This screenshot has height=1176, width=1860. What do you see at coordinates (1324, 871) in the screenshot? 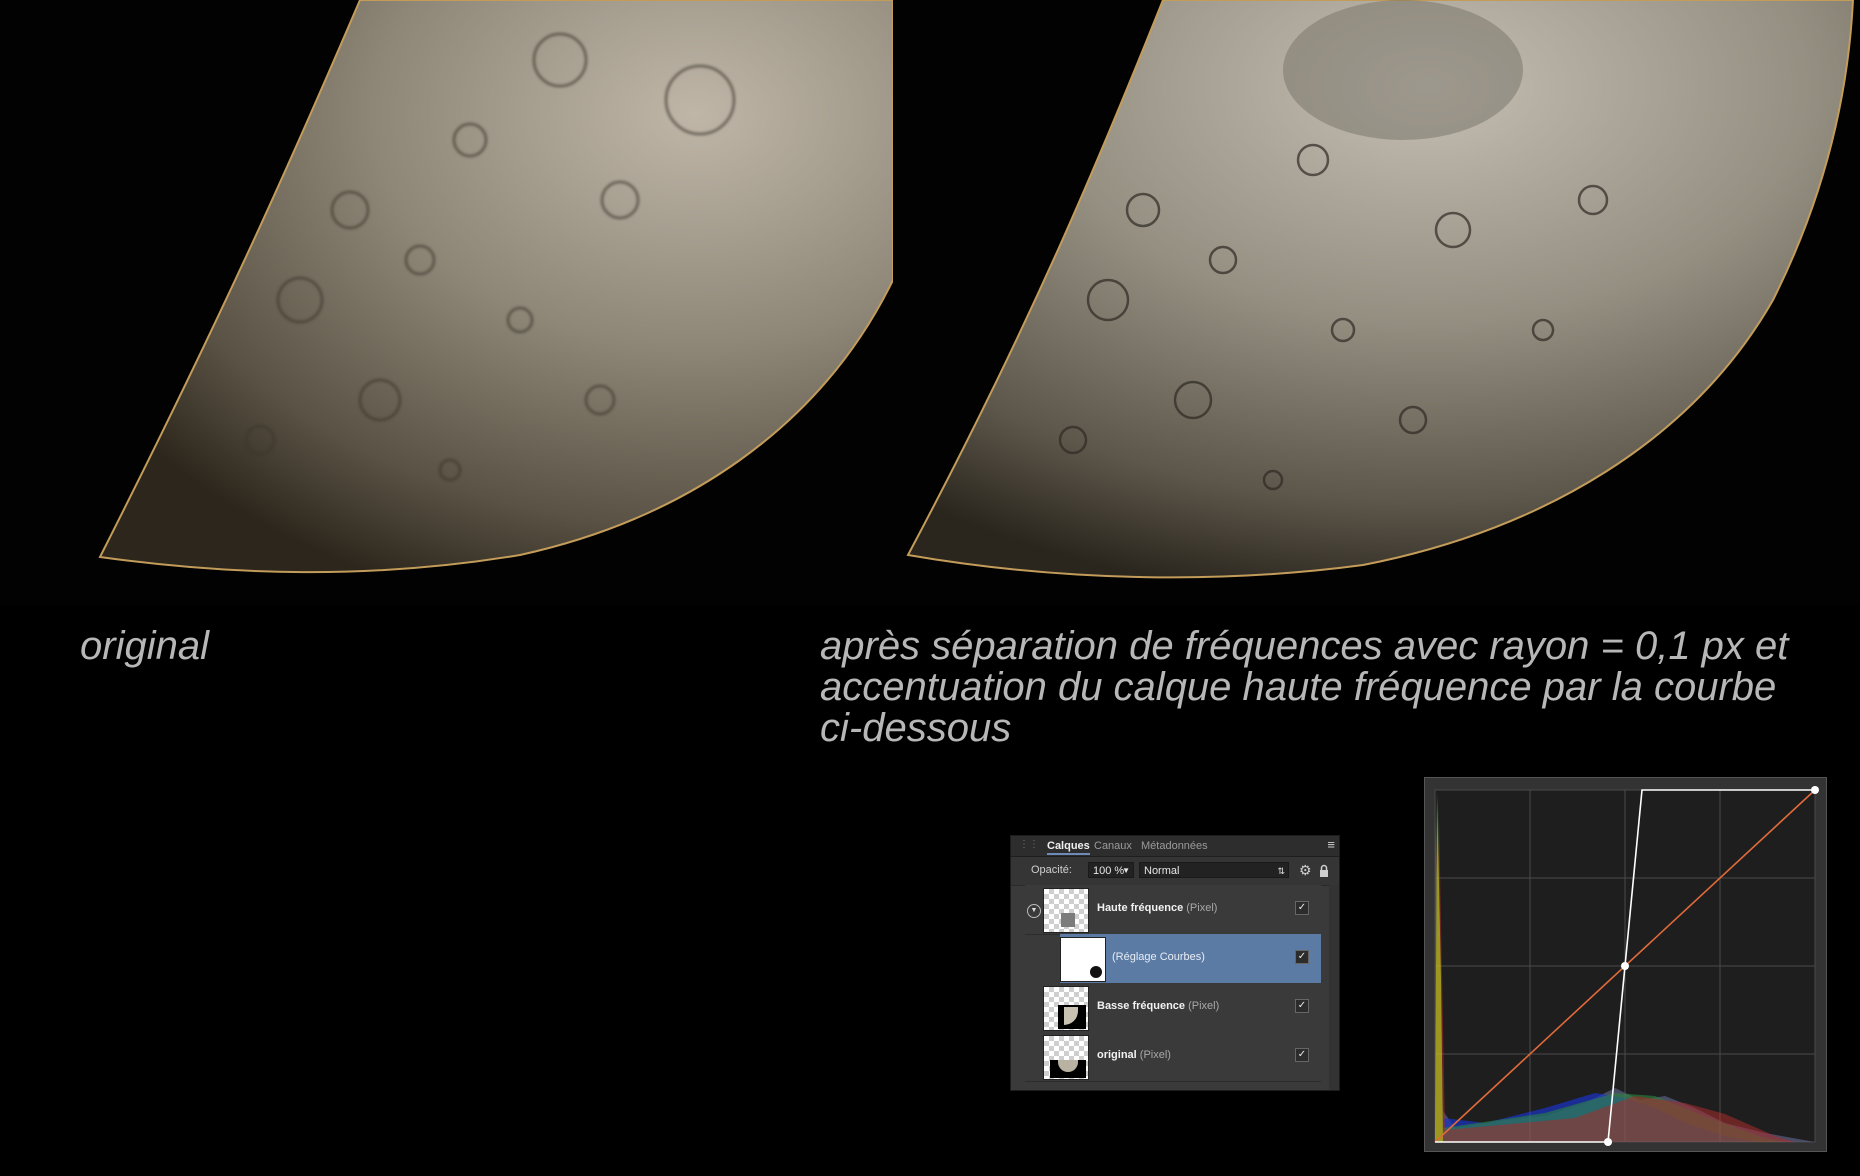
I see `lock-icon` at bounding box center [1324, 871].